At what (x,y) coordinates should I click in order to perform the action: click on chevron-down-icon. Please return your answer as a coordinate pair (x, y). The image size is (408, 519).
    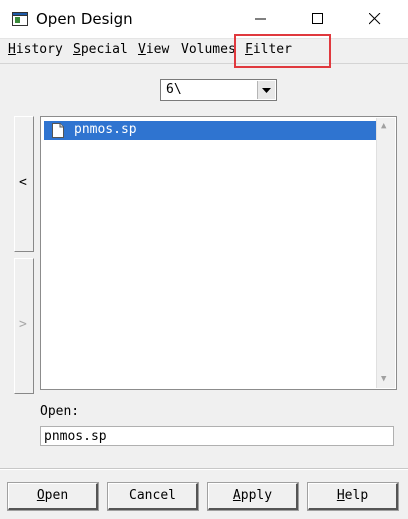
    Looking at the image, I should click on (266, 90).